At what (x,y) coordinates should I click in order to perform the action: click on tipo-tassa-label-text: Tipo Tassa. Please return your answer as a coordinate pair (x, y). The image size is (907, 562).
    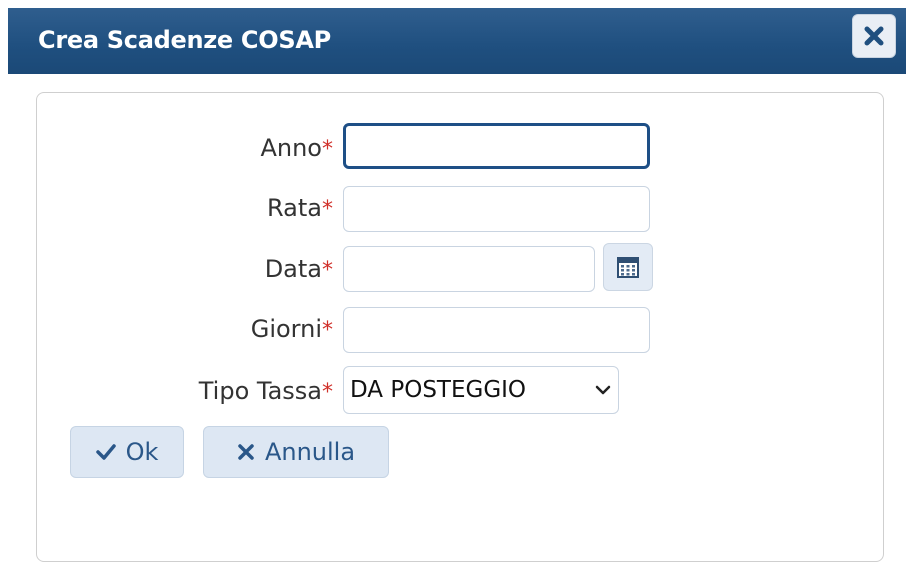
    Looking at the image, I should click on (260, 391).